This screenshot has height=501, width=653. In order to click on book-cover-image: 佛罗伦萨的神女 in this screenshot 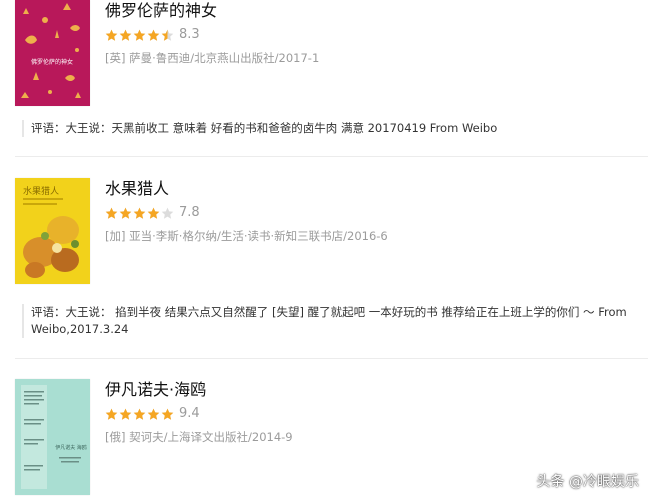, I will do `click(52, 53)`.